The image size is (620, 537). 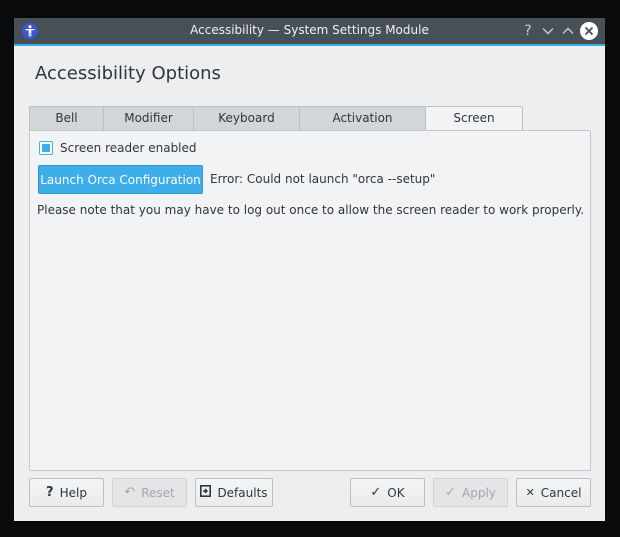 I want to click on error-message: Error: Could not launch "orca --setup", so click(x=323, y=179).